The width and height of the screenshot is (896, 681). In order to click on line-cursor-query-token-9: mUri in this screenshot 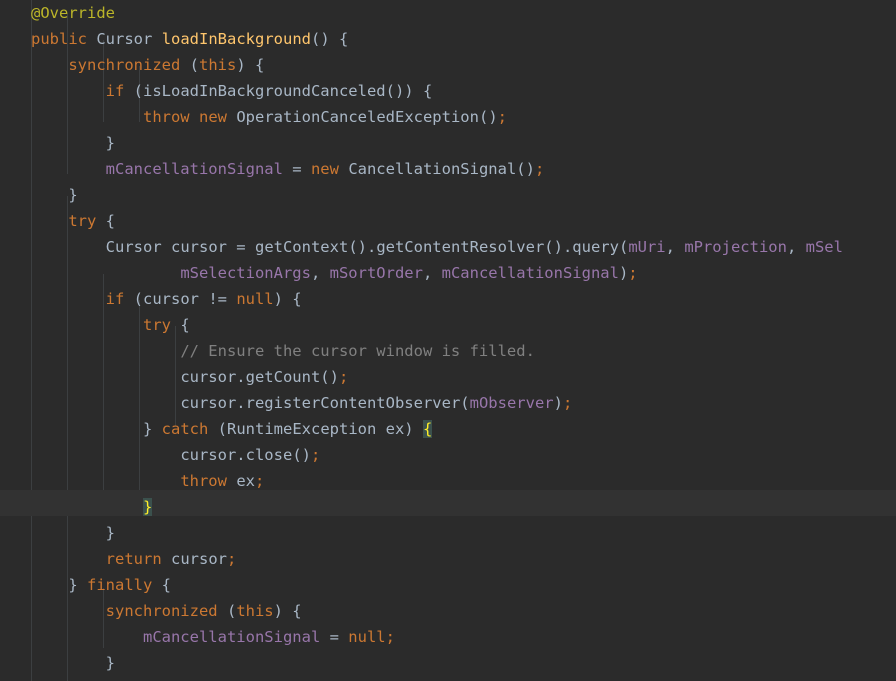, I will do `click(647, 247)`.